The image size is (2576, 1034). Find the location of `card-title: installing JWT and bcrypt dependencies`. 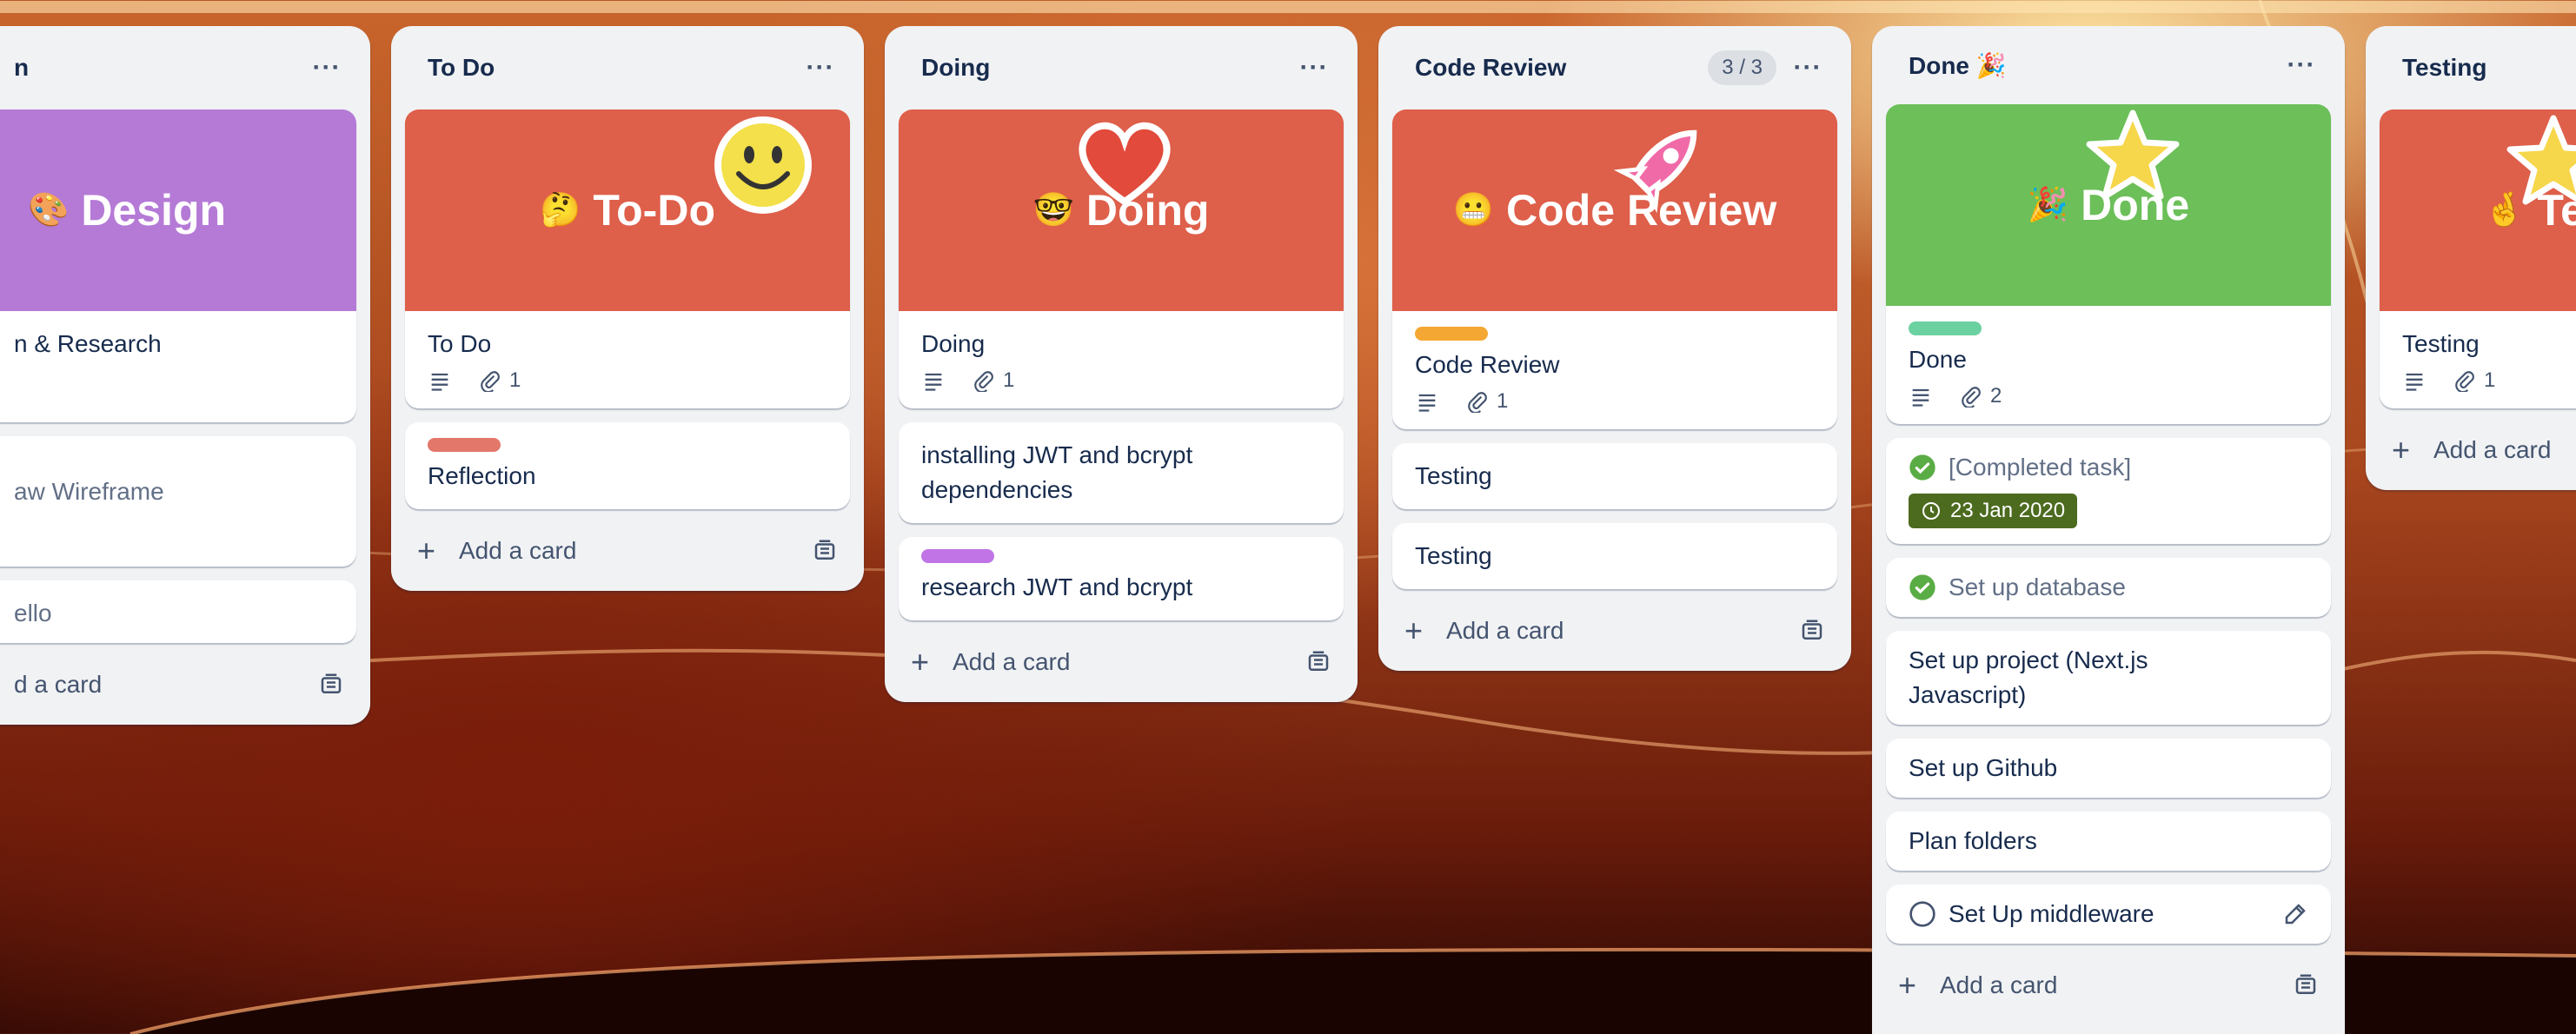

card-title: installing JWT and bcrypt dependencies is located at coordinates (1057, 472).